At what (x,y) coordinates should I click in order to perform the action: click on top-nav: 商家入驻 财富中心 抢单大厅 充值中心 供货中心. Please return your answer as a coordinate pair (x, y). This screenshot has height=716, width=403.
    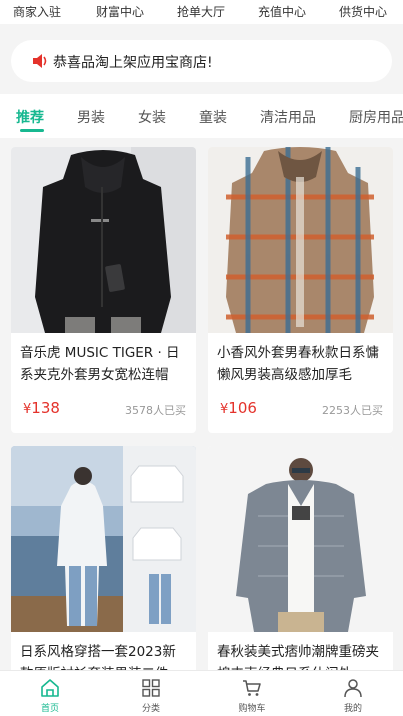
    Looking at the image, I should click on (201, 12).